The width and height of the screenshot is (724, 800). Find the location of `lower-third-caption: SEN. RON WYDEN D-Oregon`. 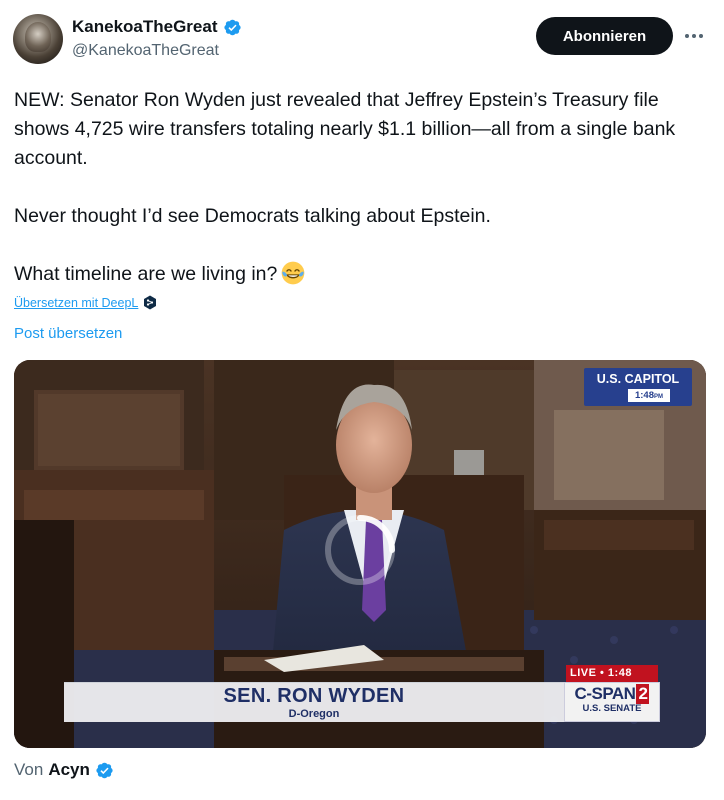

lower-third-caption: SEN. RON WYDEN D-Oregon is located at coordinates (314, 702).